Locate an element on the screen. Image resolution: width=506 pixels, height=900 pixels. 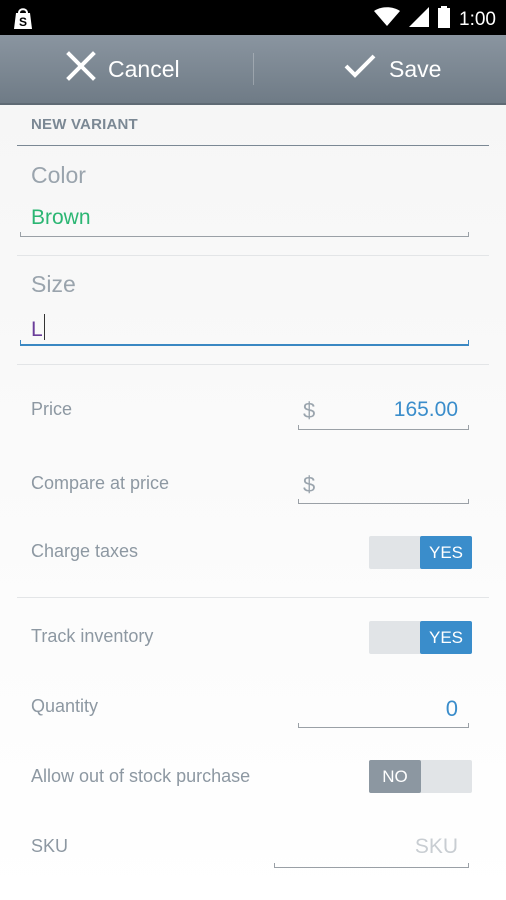
size-underline is located at coordinates (244, 343).